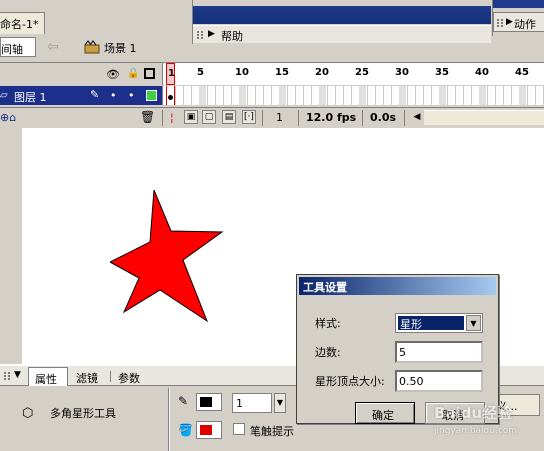 Image resolution: width=544 pixels, height=451 pixels. Describe the element at coordinates (484, 117) in the screenshot. I see `timeline-scrollbar` at that location.